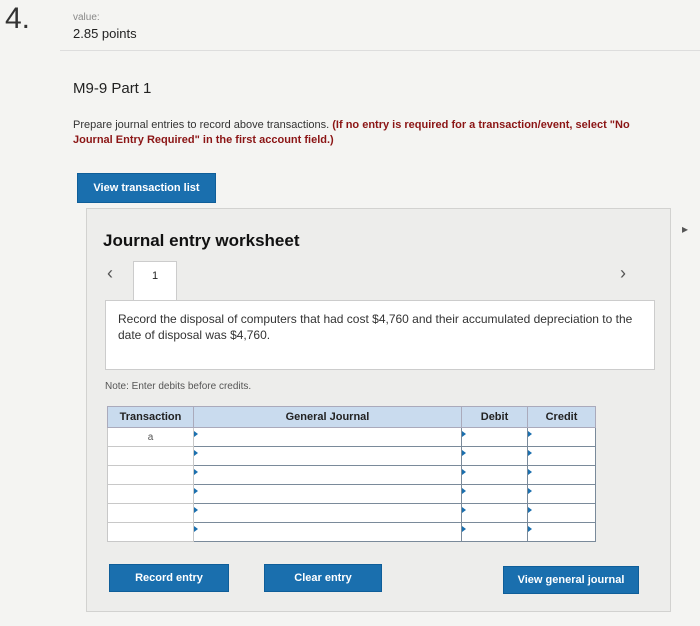 The width and height of the screenshot is (700, 626). I want to click on divider, so click(380, 50).